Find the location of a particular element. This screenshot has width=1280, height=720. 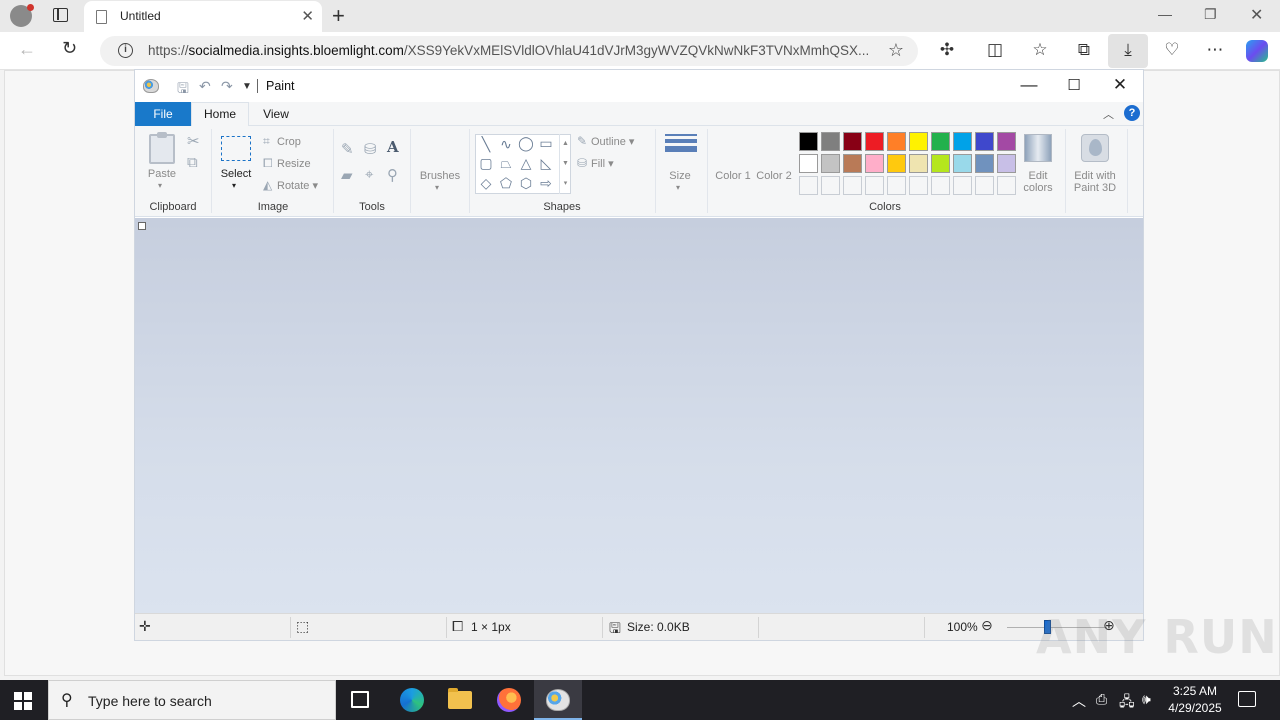

zoom-out-icon: ⊖ is located at coordinates (987, 625).